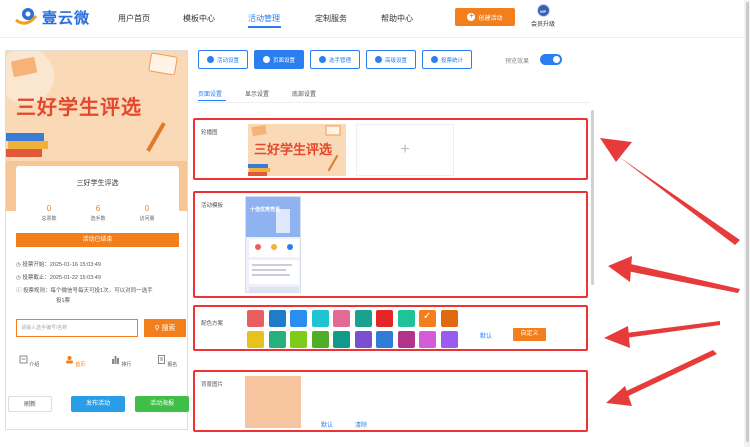  Describe the element at coordinates (162, 404) in the screenshot. I see `poster-button: 活动海报` at that location.